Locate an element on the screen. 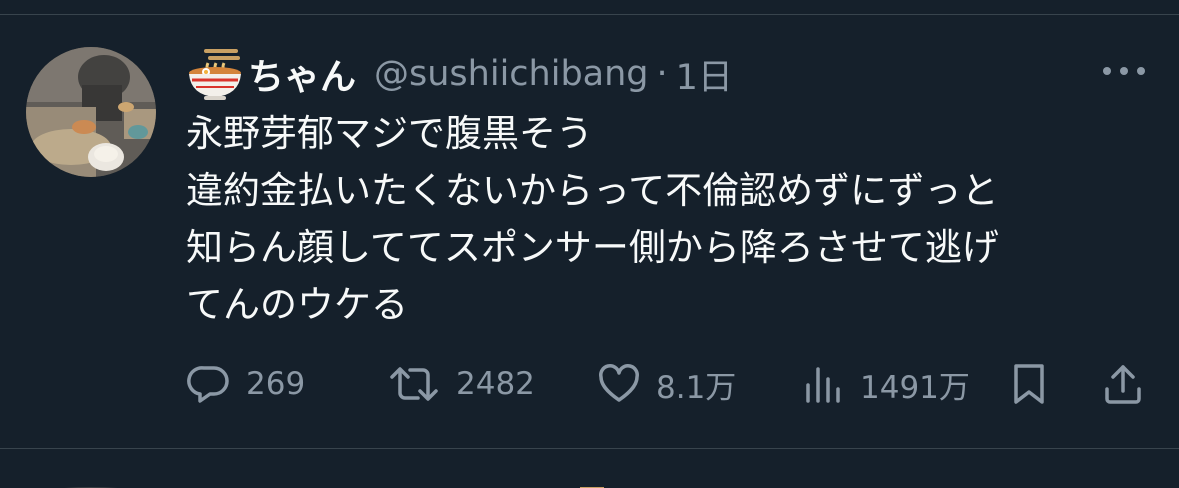 Image resolution: width=1179 pixels, height=488 pixels. share-icon is located at coordinates (1123, 384).